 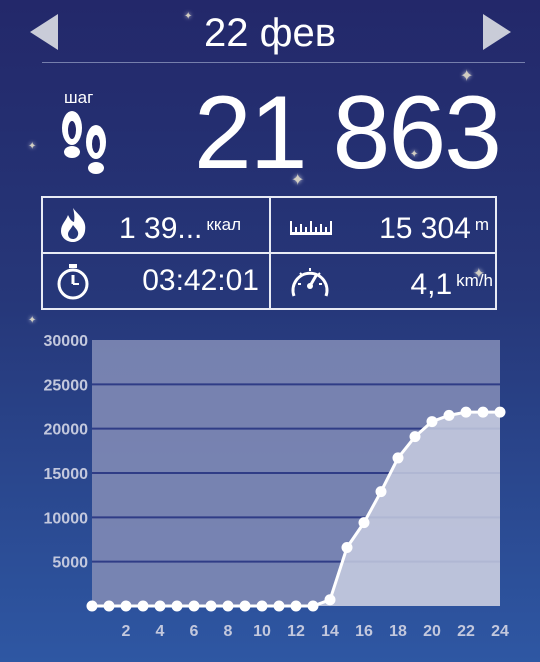 I want to click on chart-x-tick-label: 12, so click(x=296, y=631).